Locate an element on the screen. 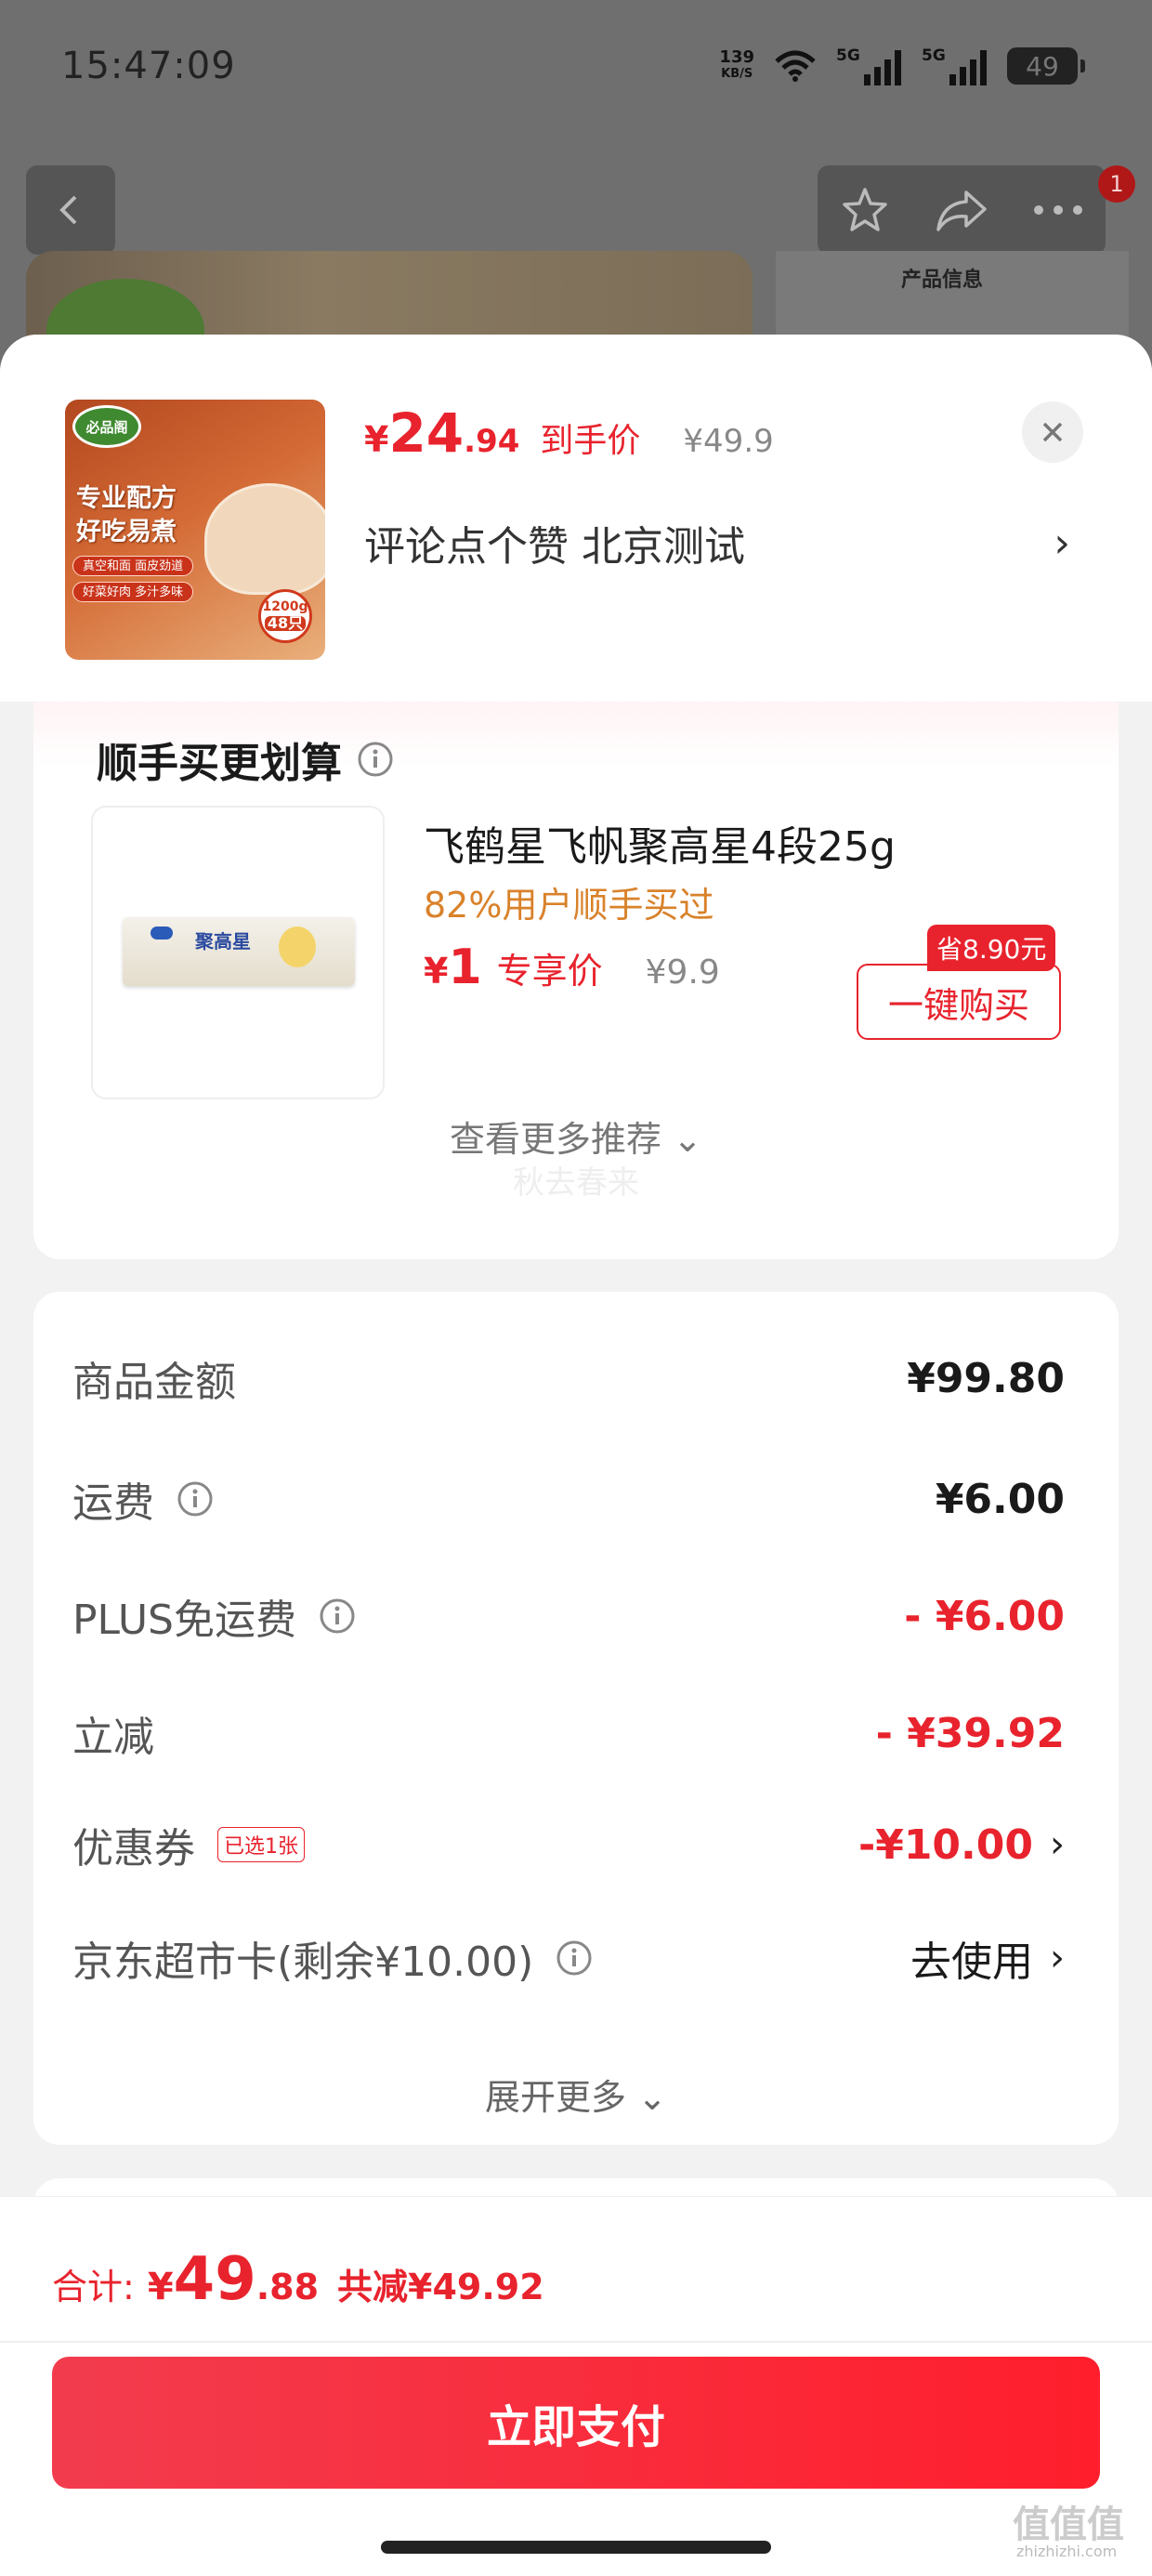 This screenshot has height=2576, width=1152. fee-value: ¥6.00 is located at coordinates (1000, 1499).